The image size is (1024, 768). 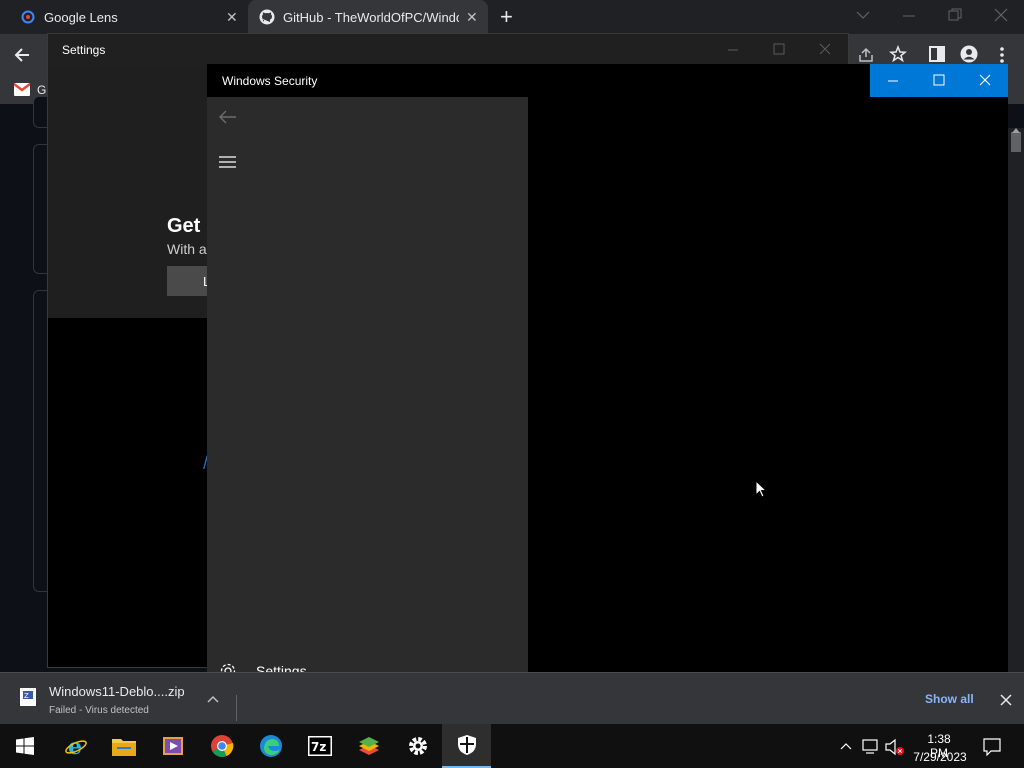 What do you see at coordinates (84, 50) in the screenshot?
I see `settings-window-title: Settings` at bounding box center [84, 50].